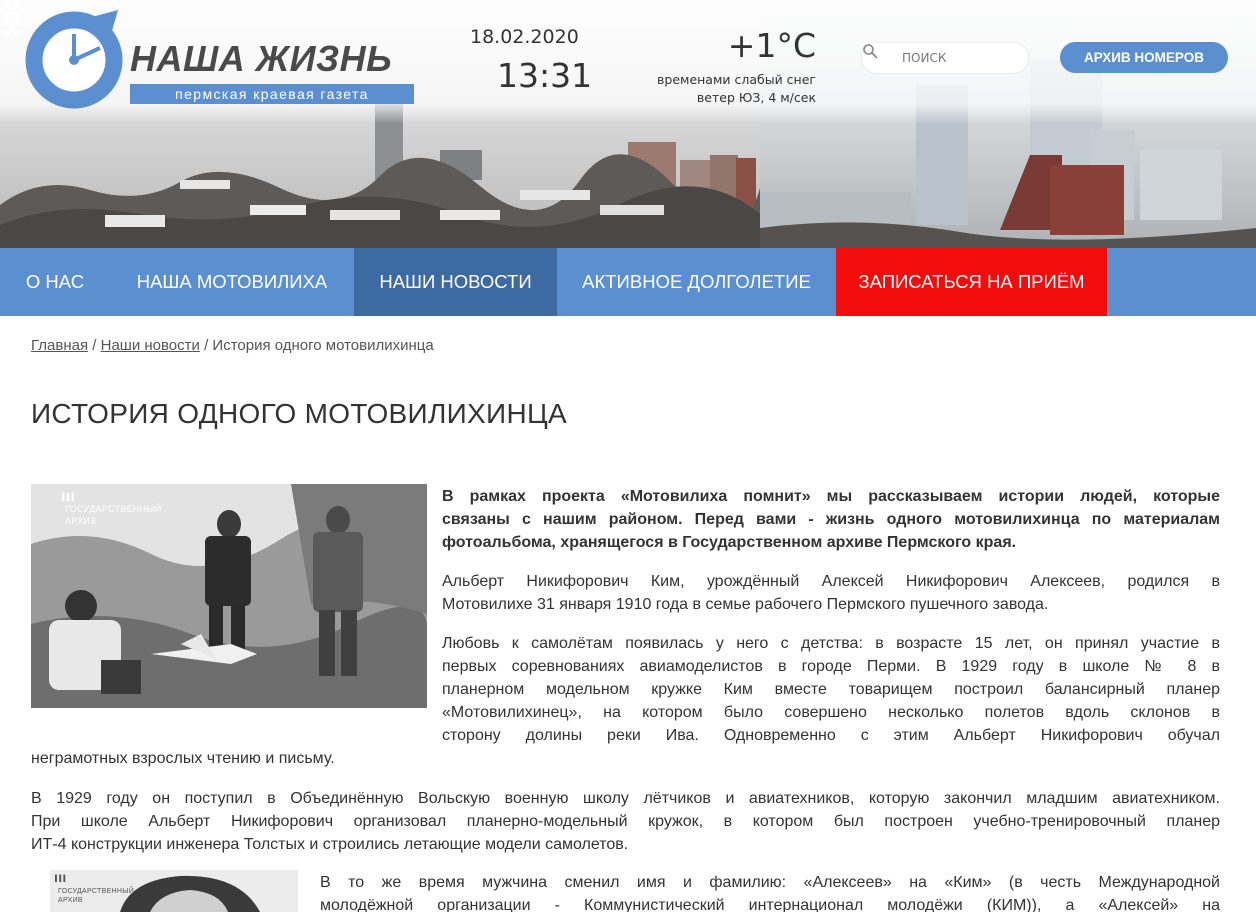 The width and height of the screenshot is (1256, 912). What do you see at coordinates (12, 19) in the screenshot?
I see `chevron-right-icon` at bounding box center [12, 19].